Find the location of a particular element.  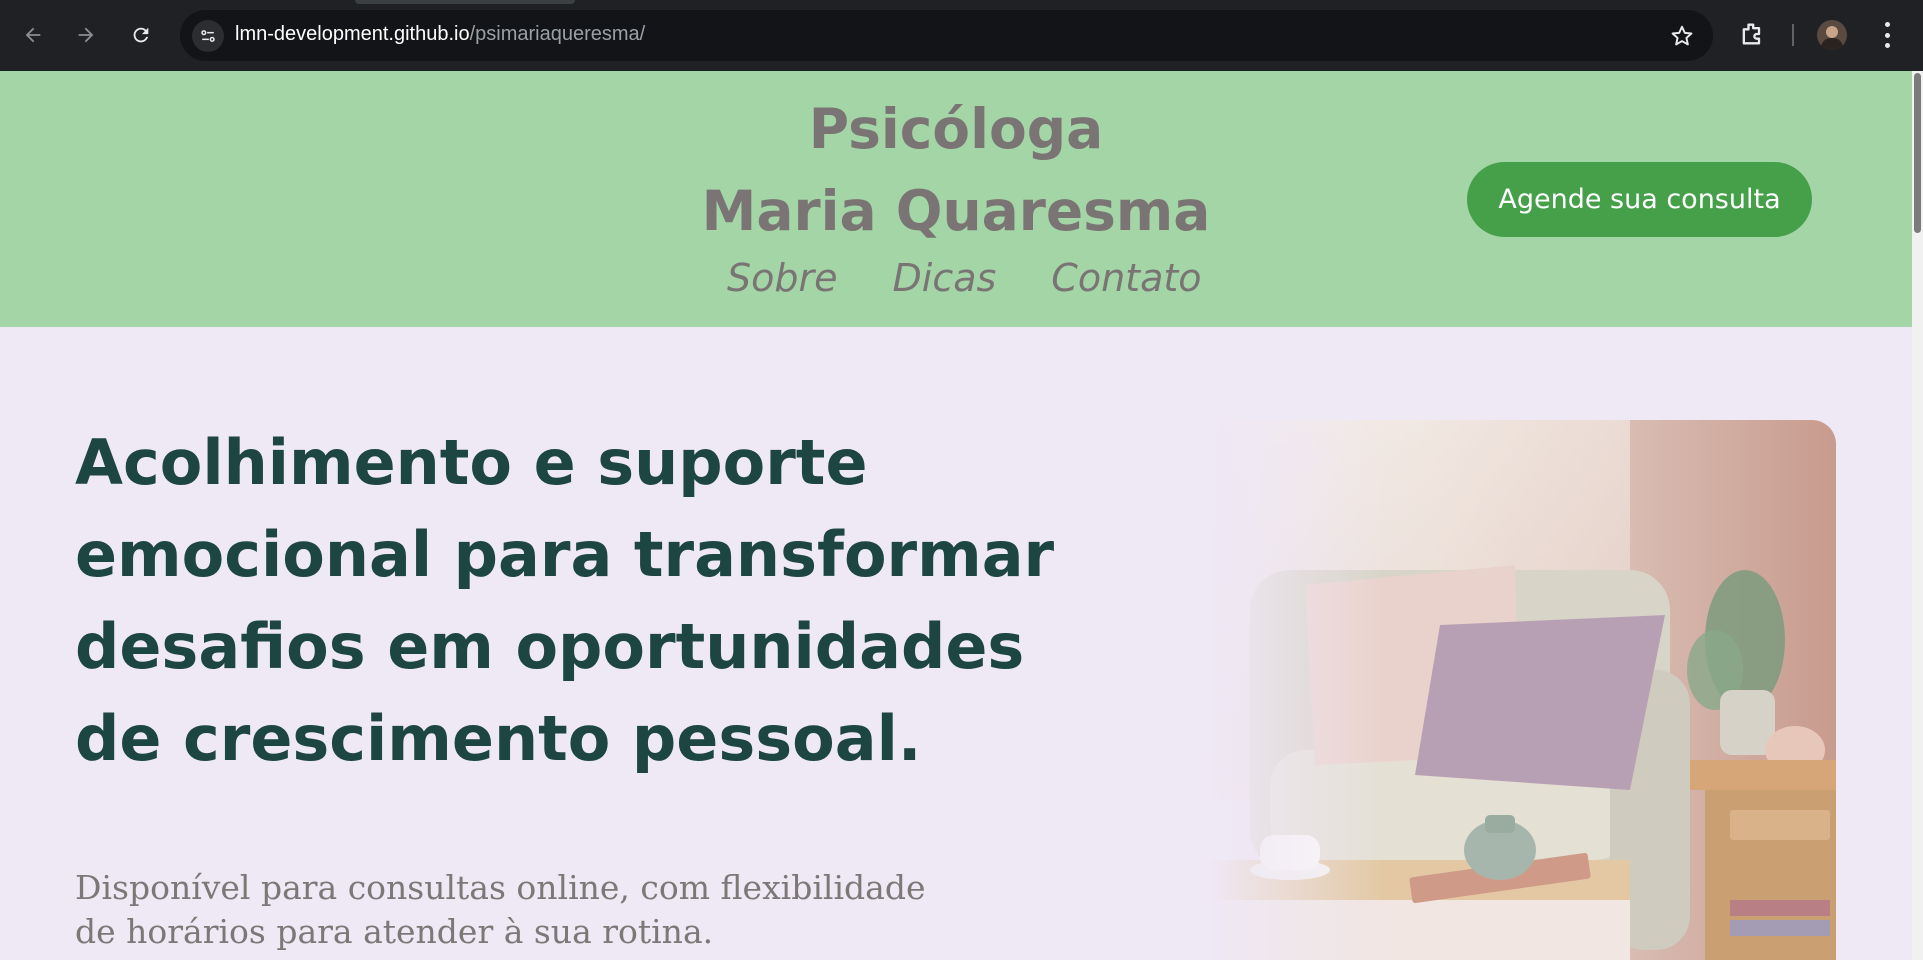

nav-link-sobre: Sobre is located at coordinates (782, 278).